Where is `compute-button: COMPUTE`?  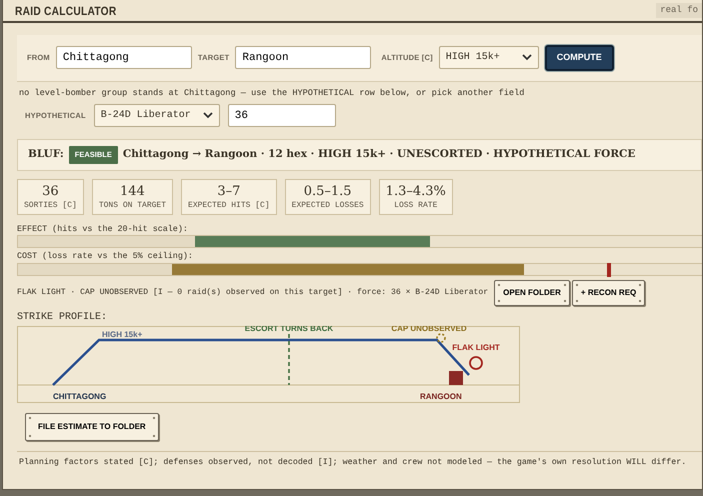
compute-button: COMPUTE is located at coordinates (579, 57).